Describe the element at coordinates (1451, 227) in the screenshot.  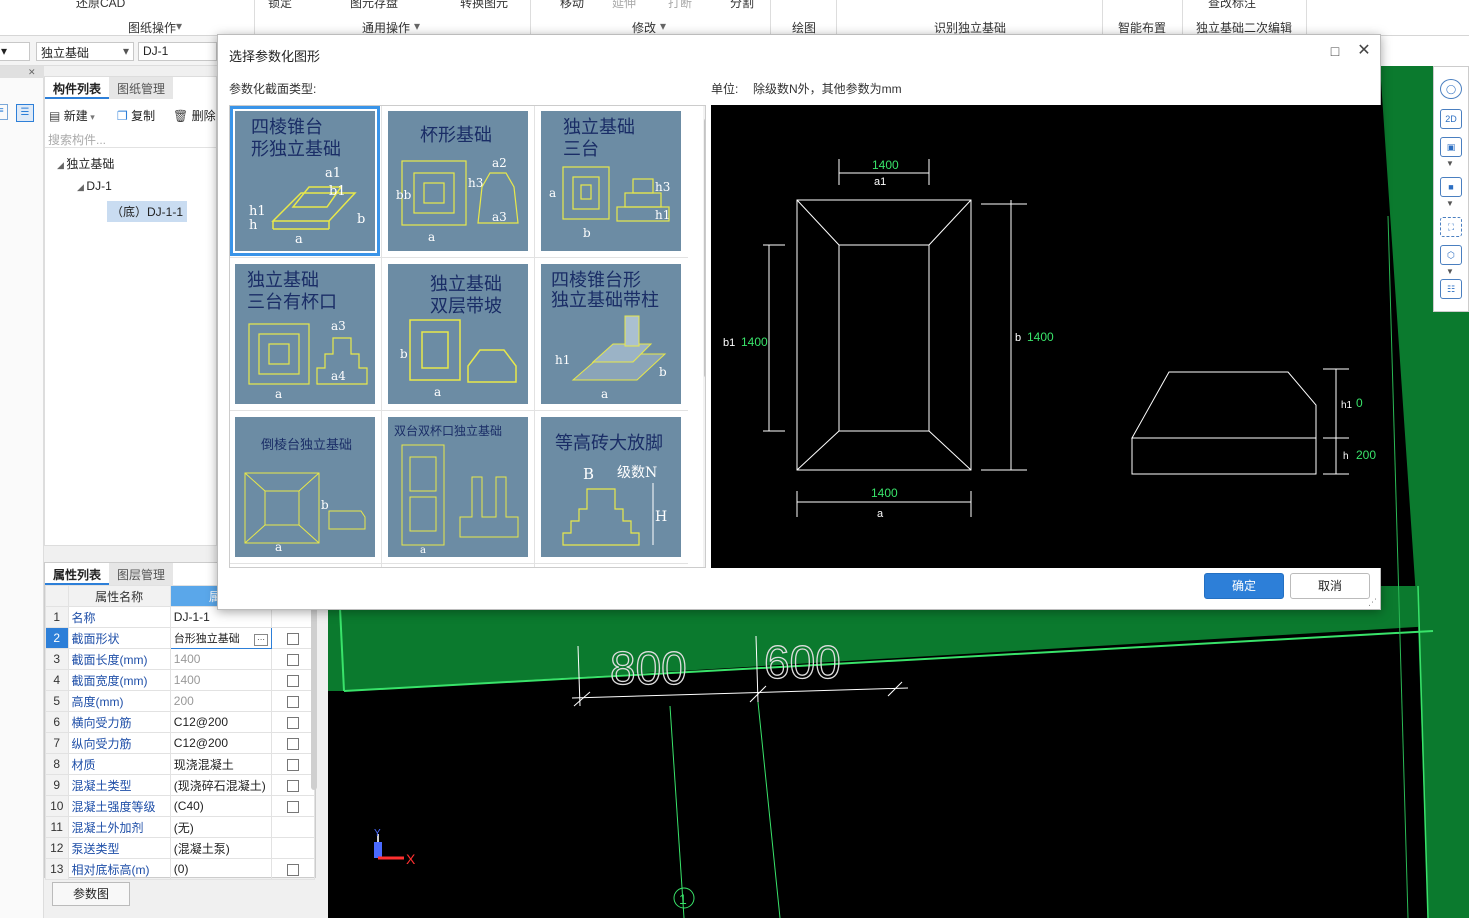
I see `fit-view-icon: ⛶` at that location.